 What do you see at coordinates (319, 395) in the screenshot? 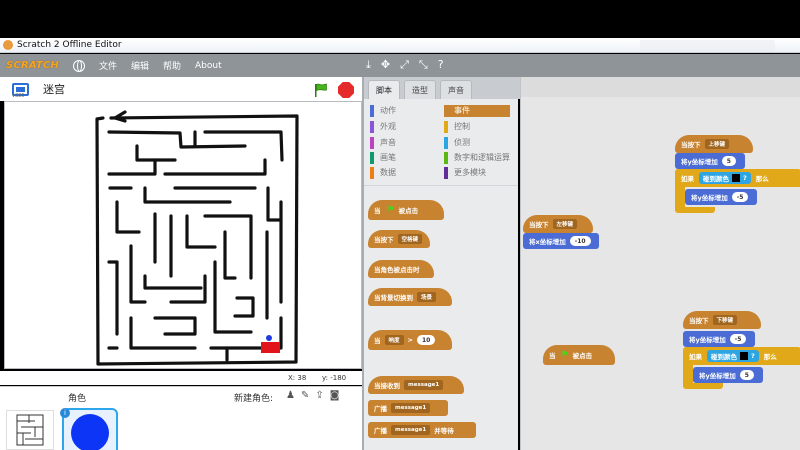
I see `upload-sprite-icon: ⇪` at bounding box center [319, 395].